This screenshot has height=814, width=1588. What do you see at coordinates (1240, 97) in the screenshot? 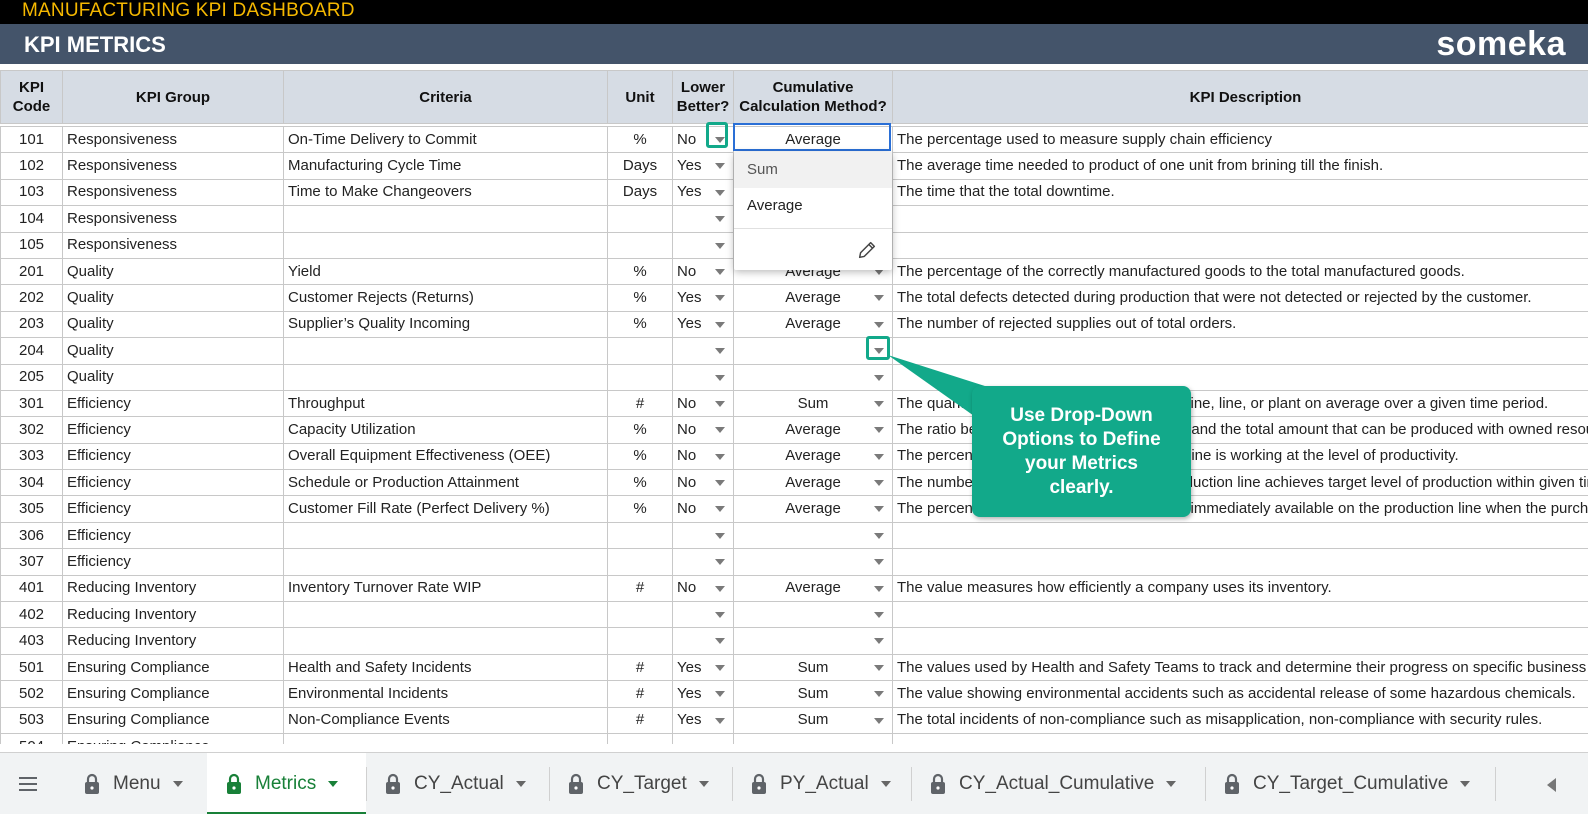
I see `col-header-kpi-description: KPI Description` at bounding box center [1240, 97].